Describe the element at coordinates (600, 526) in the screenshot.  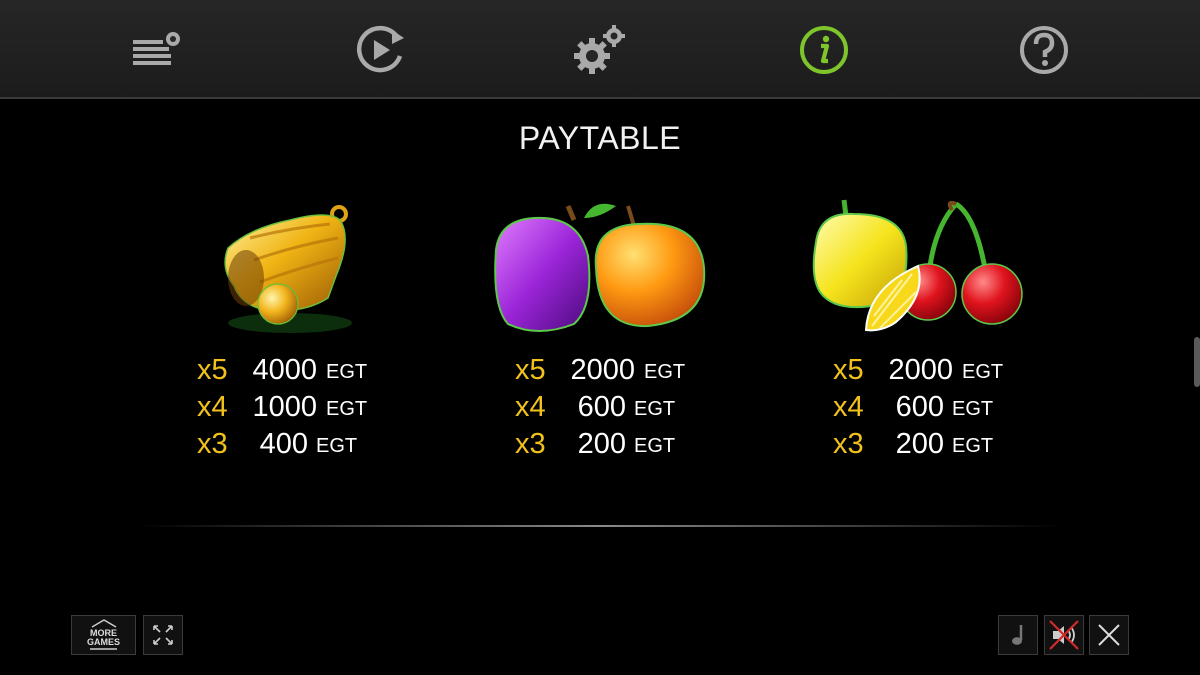
I see `section-divider` at that location.